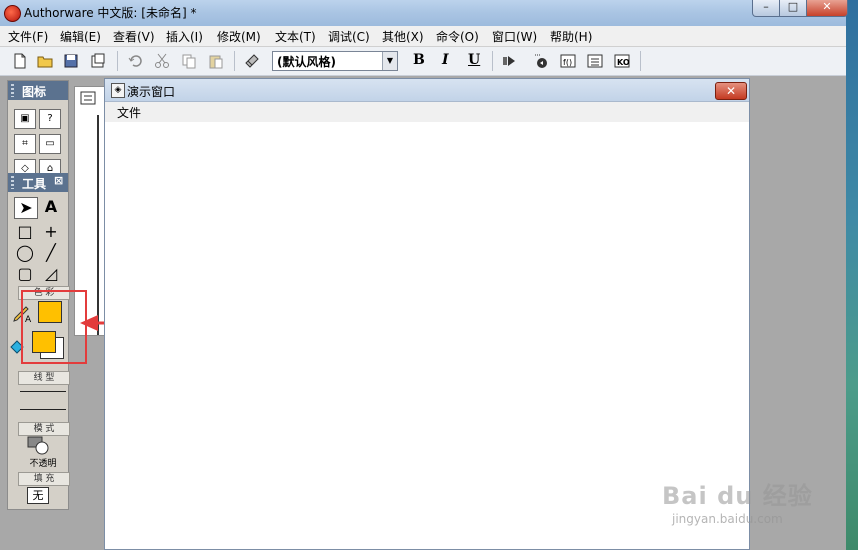 This screenshot has height=550, width=858. Describe the element at coordinates (427, 90) in the screenshot. I see `presentation-title-bar: ◈ 演示窗口 ✕` at that location.